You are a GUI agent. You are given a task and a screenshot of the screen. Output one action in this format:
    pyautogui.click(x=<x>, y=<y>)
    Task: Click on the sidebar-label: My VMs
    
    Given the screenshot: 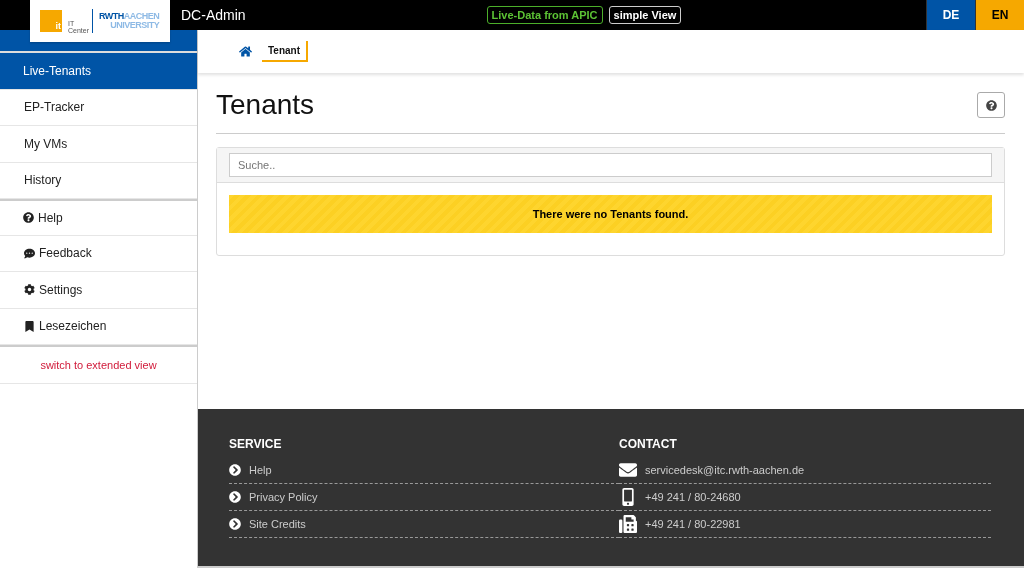 What is the action you would take?
    pyautogui.click(x=46, y=143)
    